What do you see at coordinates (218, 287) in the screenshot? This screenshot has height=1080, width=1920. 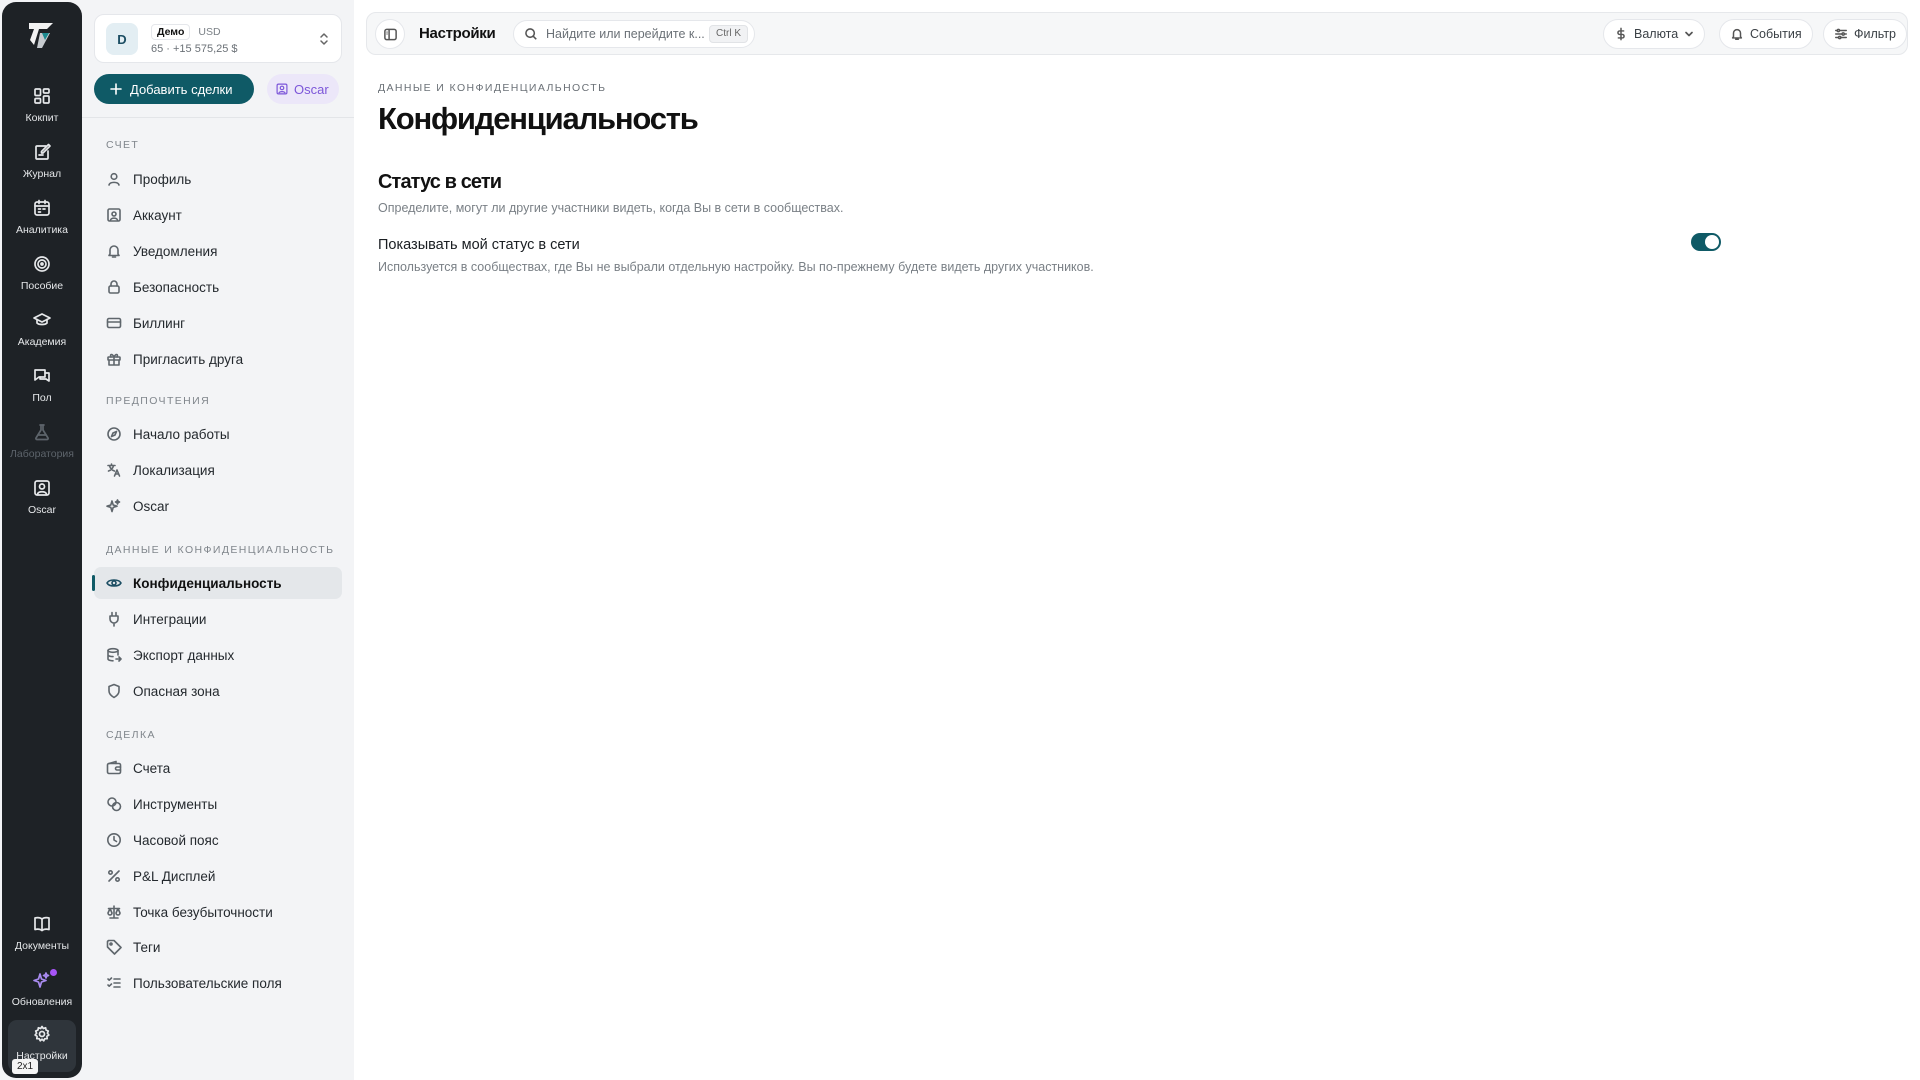 I see `sidebar-item-security: Безопасность` at bounding box center [218, 287].